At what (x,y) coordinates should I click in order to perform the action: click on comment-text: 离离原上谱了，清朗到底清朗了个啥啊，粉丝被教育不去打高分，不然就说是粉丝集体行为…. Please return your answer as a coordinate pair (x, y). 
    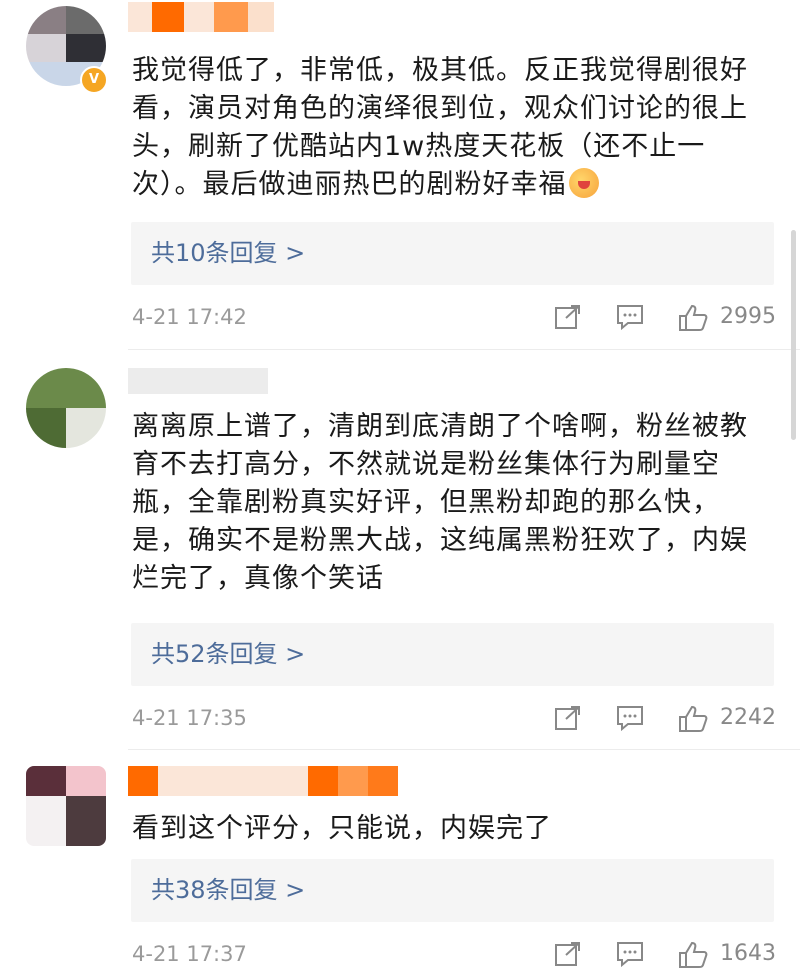
    Looking at the image, I should click on (440, 502).